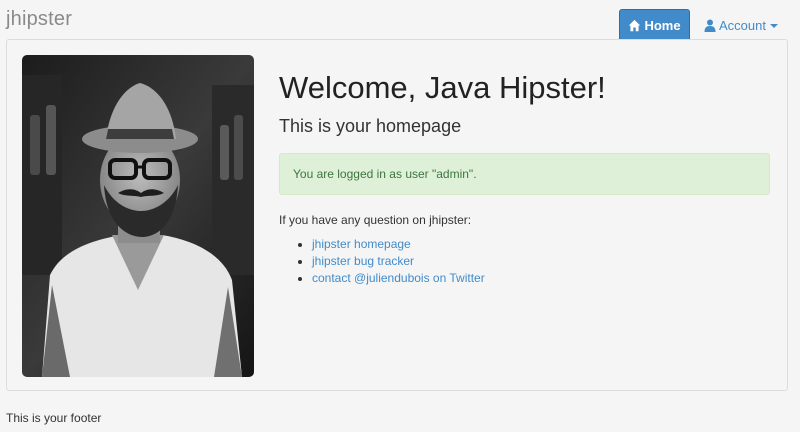 The image size is (800, 432). I want to click on list-item: contact @juliendubois on Twitter, so click(398, 278).